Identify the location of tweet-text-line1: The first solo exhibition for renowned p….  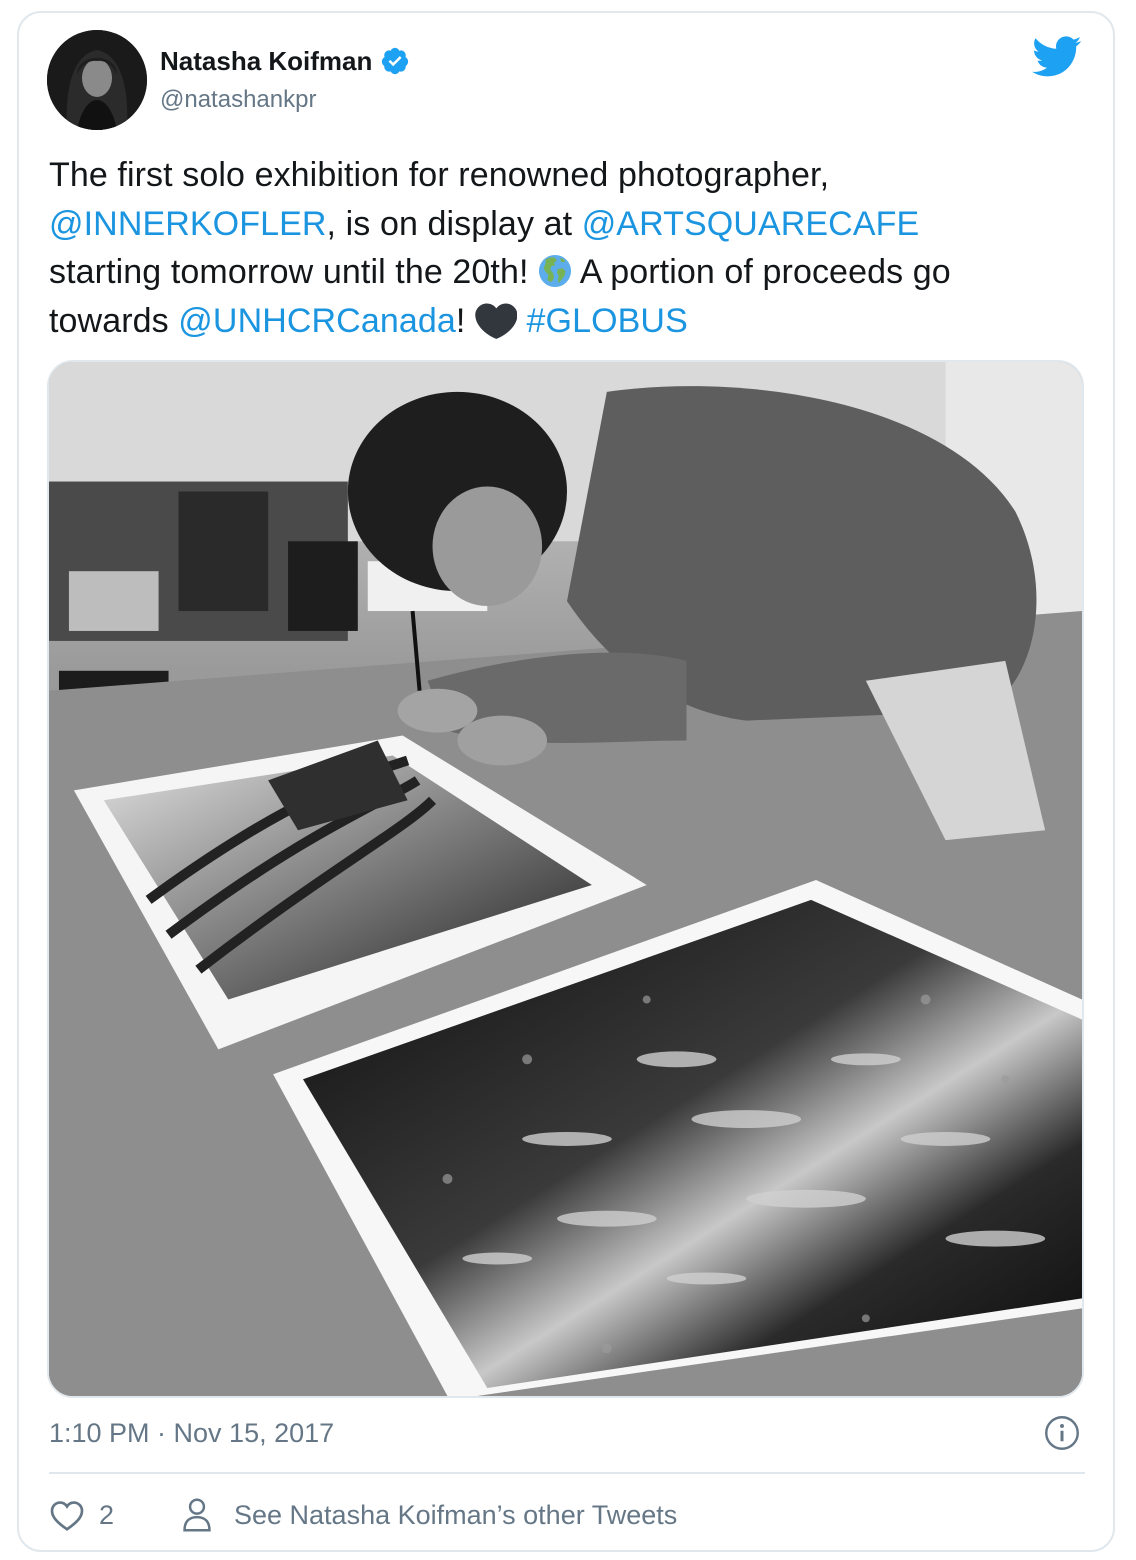
(439, 175).